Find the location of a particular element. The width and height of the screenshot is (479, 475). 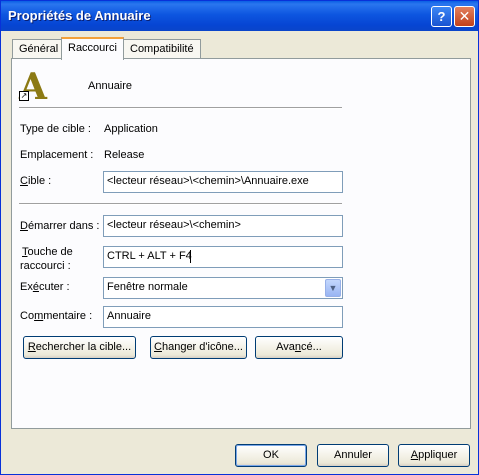

tab-compatibilite: Compatibilité is located at coordinates (162, 49).